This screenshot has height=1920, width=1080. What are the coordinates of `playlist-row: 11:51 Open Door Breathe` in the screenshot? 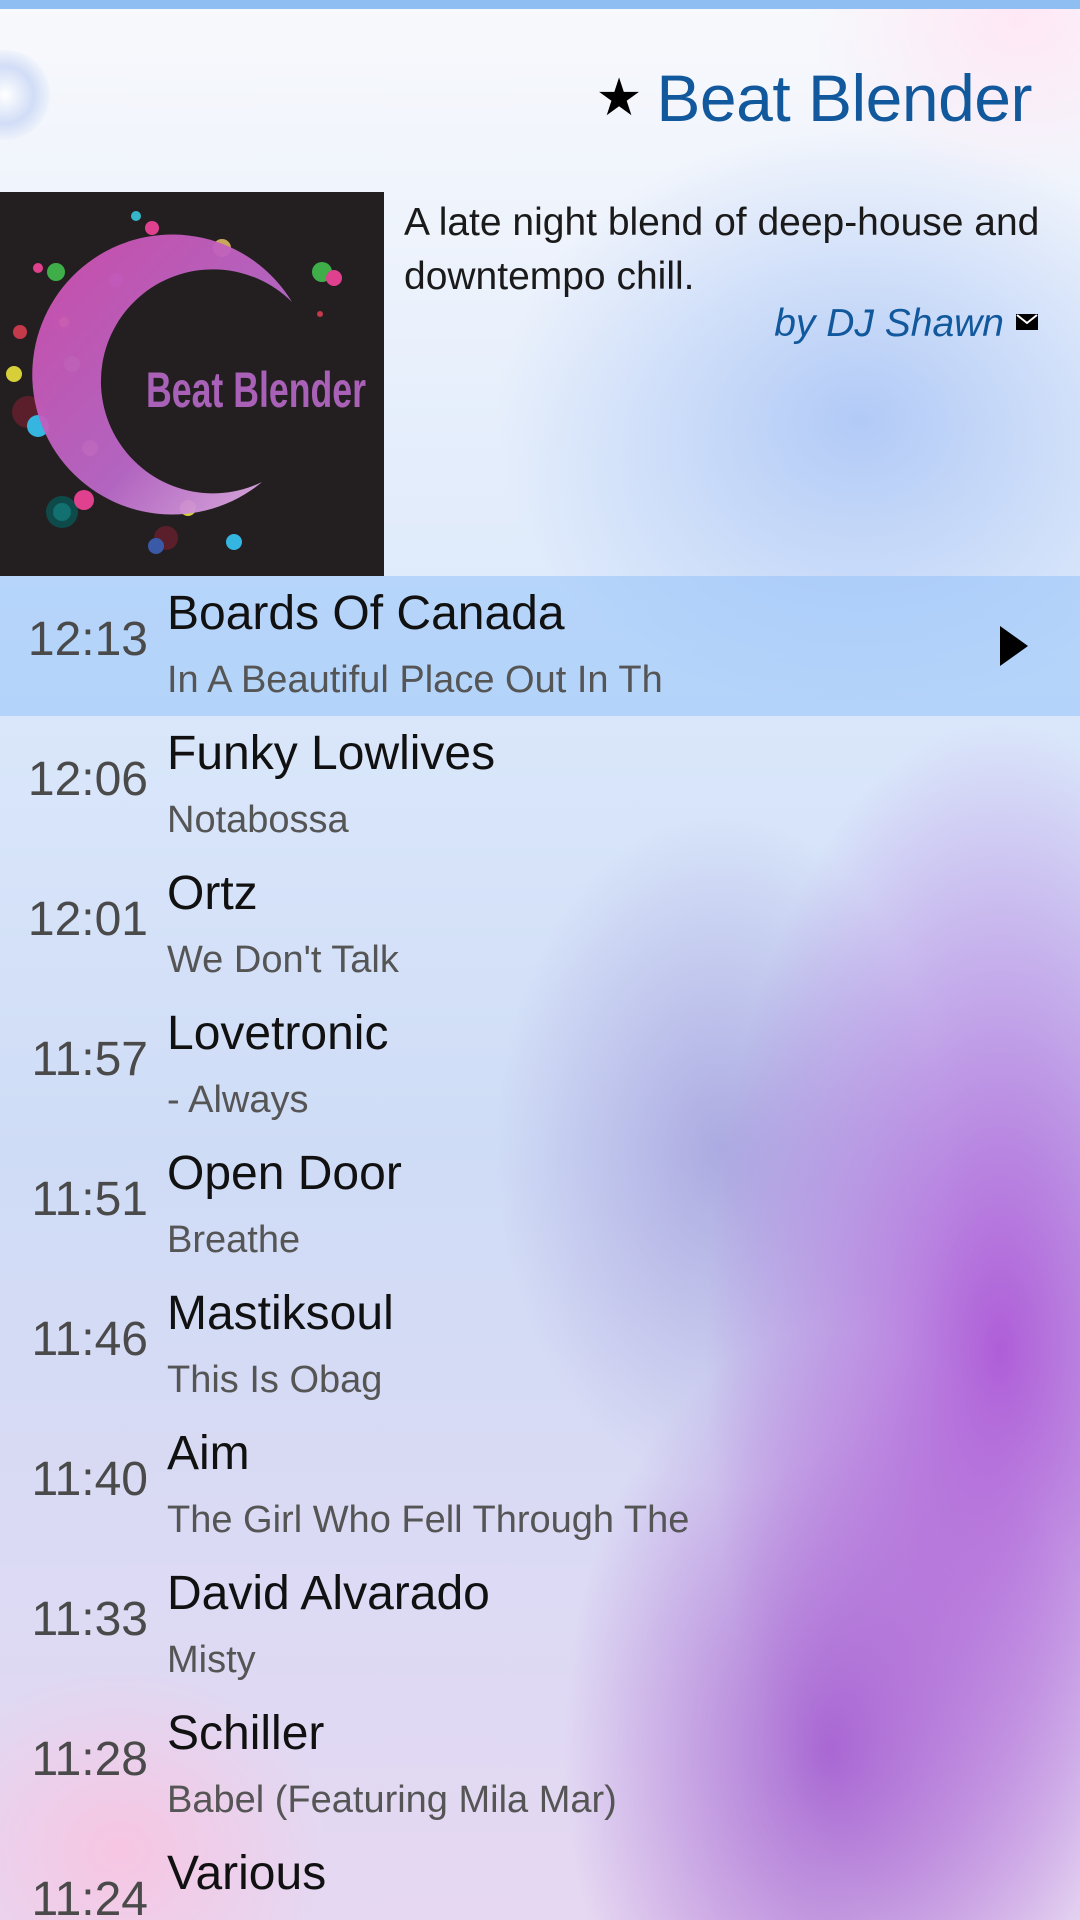 It's located at (540, 1206).